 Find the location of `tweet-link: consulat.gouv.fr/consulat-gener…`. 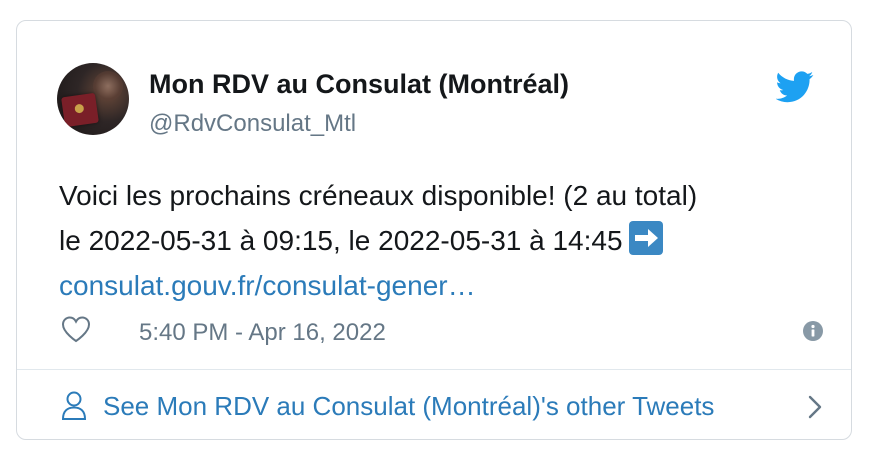

tweet-link: consulat.gouv.fr/consulat-gener… is located at coordinates (267, 285).